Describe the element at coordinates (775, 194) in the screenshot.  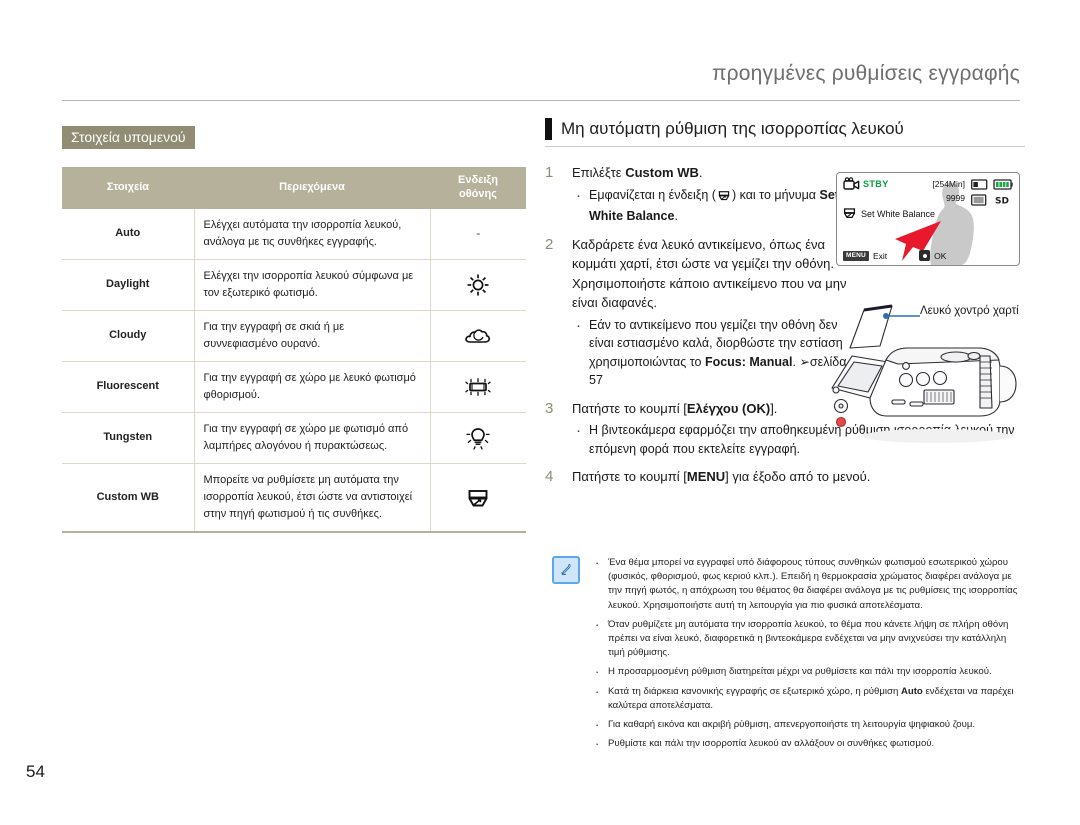
I see `bullet-1-mid: ) και το μήνυμα` at that location.